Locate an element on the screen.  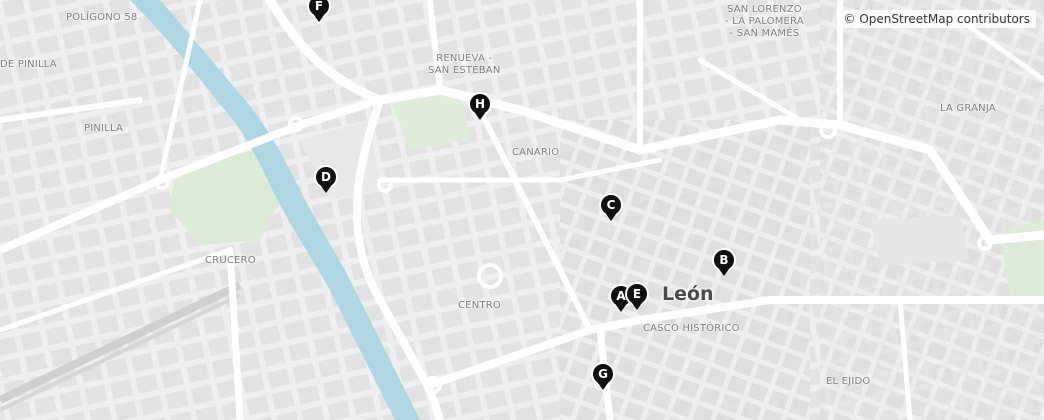
map-marker-e: E is located at coordinates (637, 297).